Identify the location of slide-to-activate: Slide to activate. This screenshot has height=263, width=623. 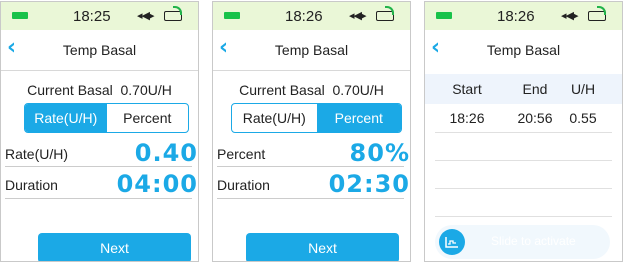
(522, 242).